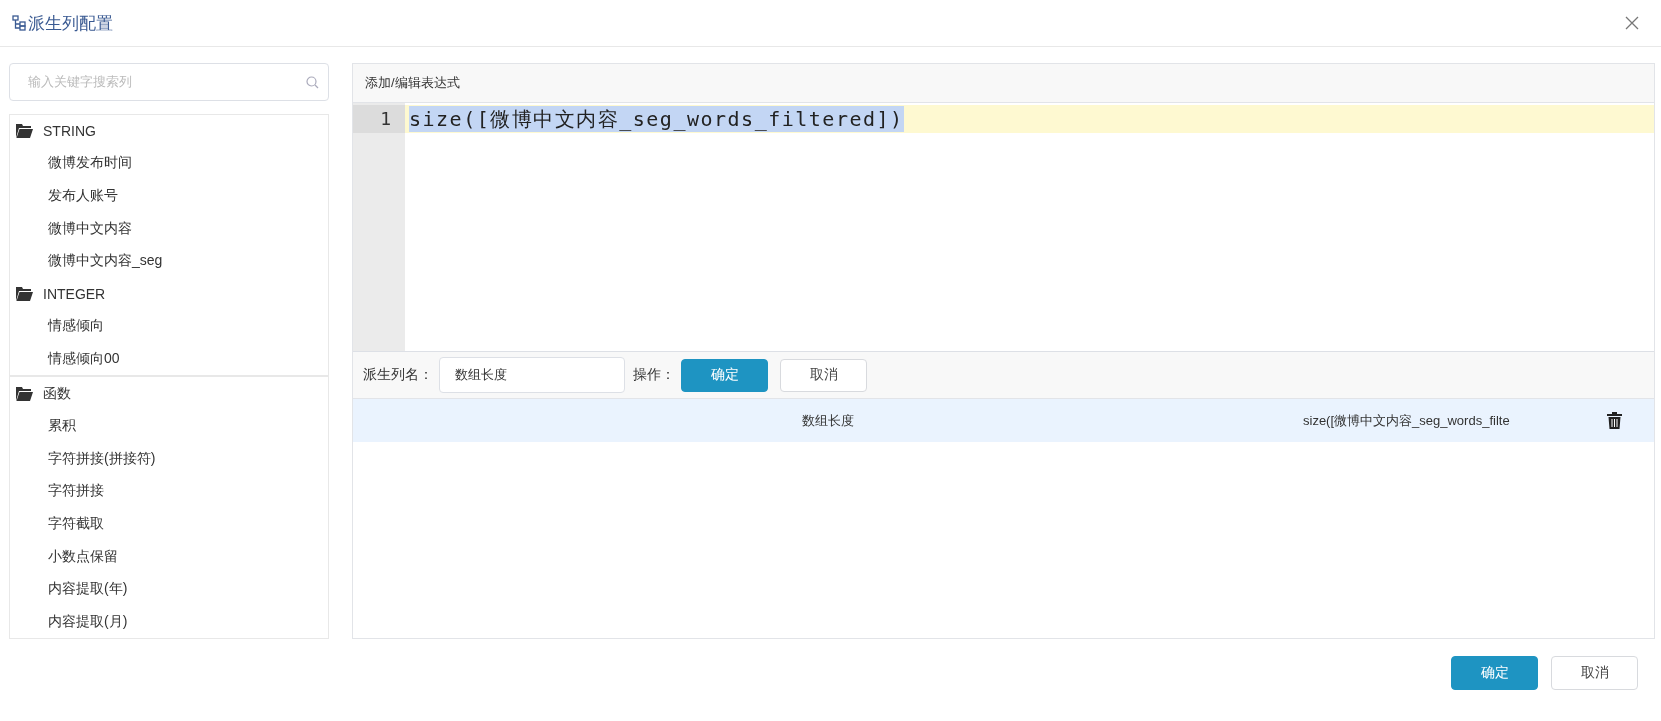 This screenshot has width=1661, height=721. Describe the element at coordinates (65, 359) in the screenshot. I see `tree-item: 情感倾向00` at that location.